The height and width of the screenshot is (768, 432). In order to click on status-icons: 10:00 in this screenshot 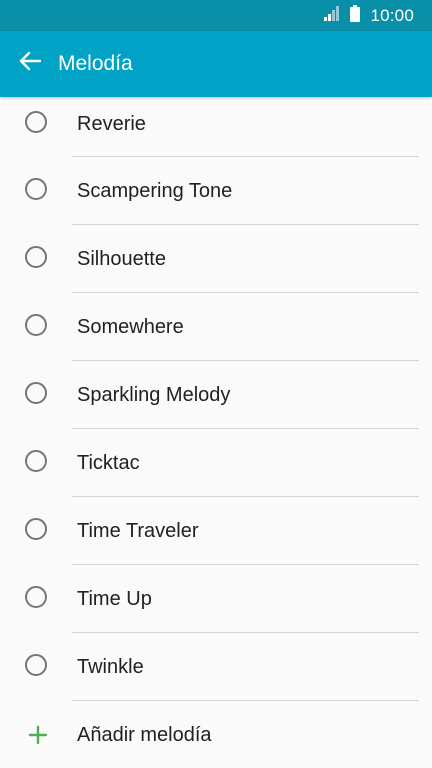, I will do `click(369, 15)`.